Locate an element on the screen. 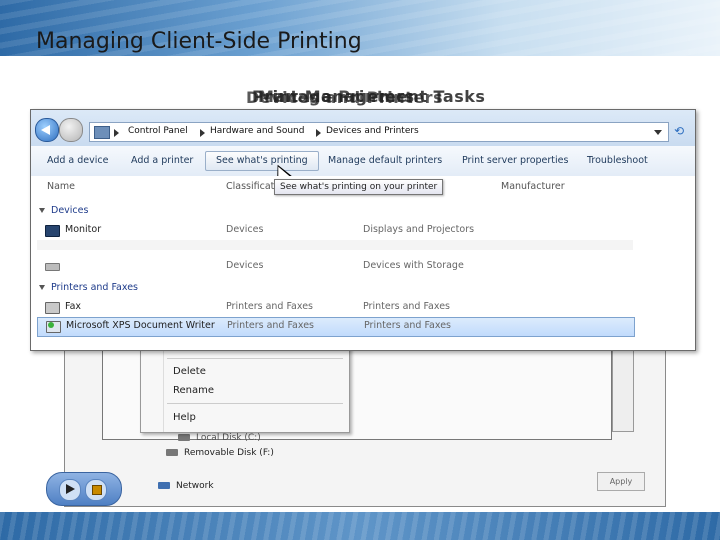 This screenshot has height=540, width=720. column-name: Name is located at coordinates (61, 186).